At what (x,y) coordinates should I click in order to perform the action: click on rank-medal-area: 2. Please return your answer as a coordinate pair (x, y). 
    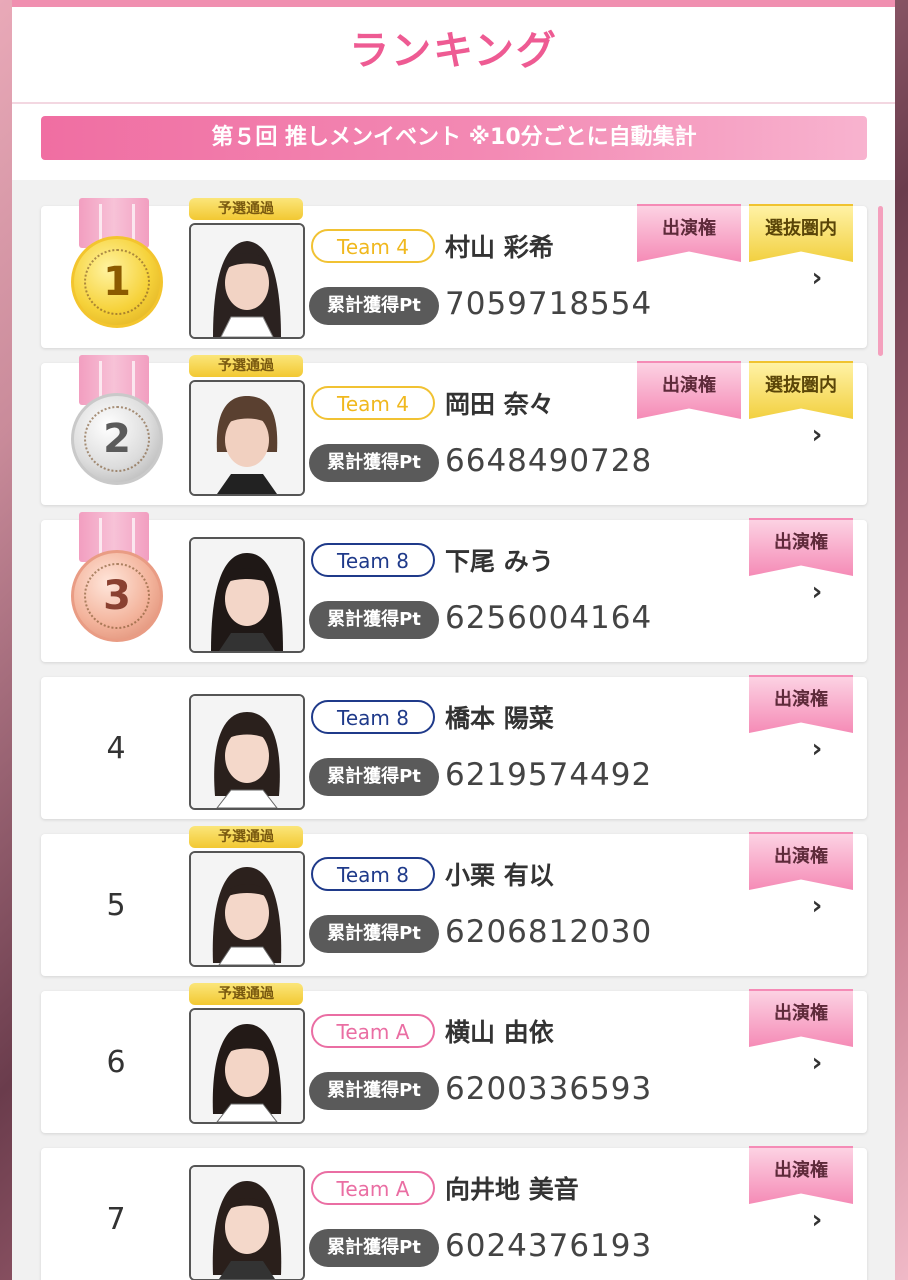
    Looking at the image, I should click on (116, 430).